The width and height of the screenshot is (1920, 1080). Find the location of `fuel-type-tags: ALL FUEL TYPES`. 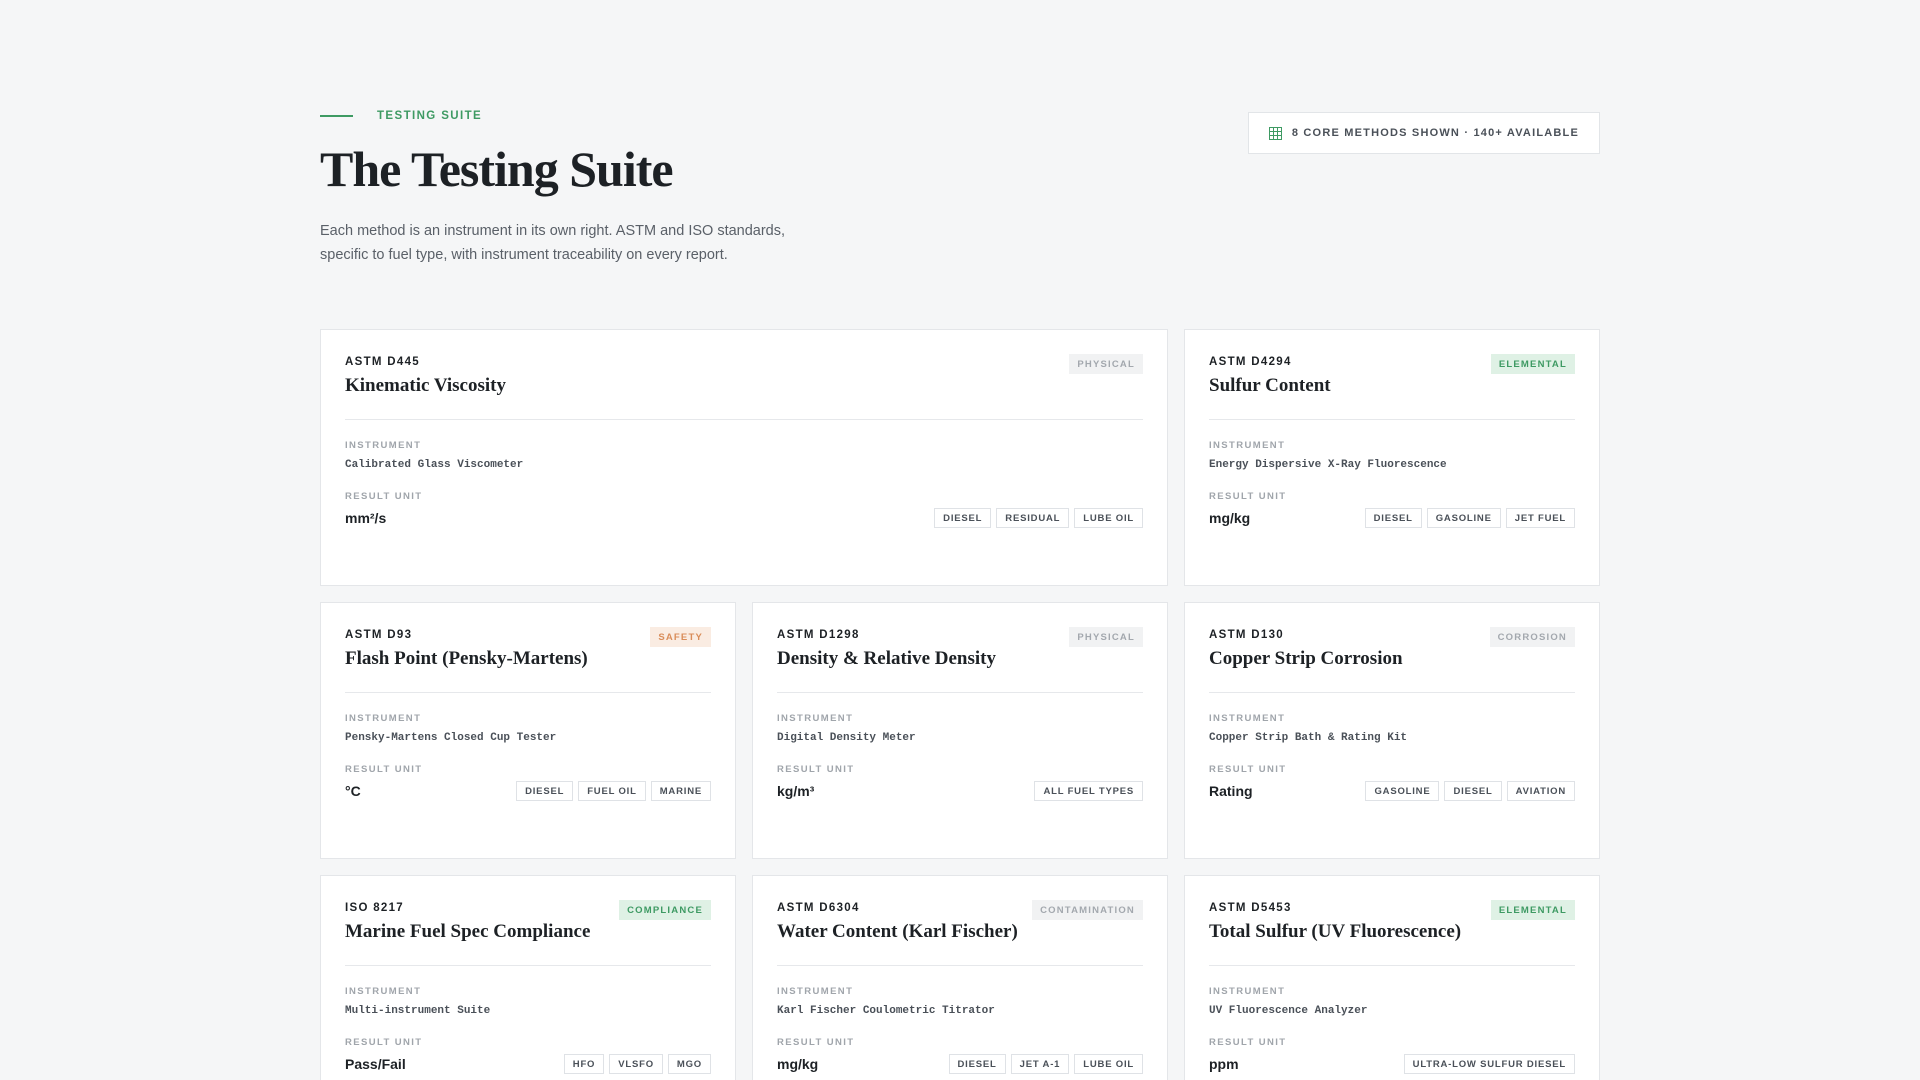

fuel-type-tags: ALL FUEL TYPES is located at coordinates (1088, 791).